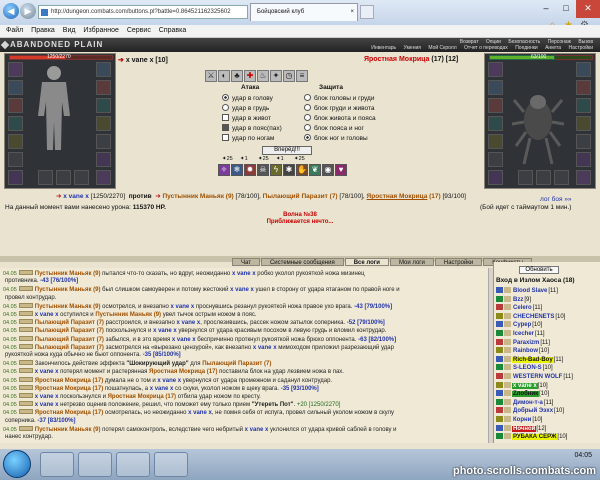 This screenshot has width=600, height=480. What do you see at coordinates (302, 170) in the screenshot?
I see `claw-icon: ✋` at bounding box center [302, 170].